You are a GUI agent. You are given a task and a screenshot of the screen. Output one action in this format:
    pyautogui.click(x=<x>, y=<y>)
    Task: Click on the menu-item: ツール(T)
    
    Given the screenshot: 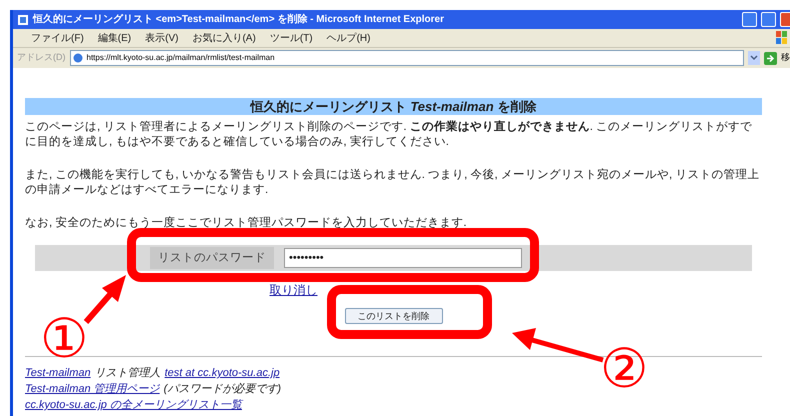 What is the action you would take?
    pyautogui.click(x=291, y=38)
    